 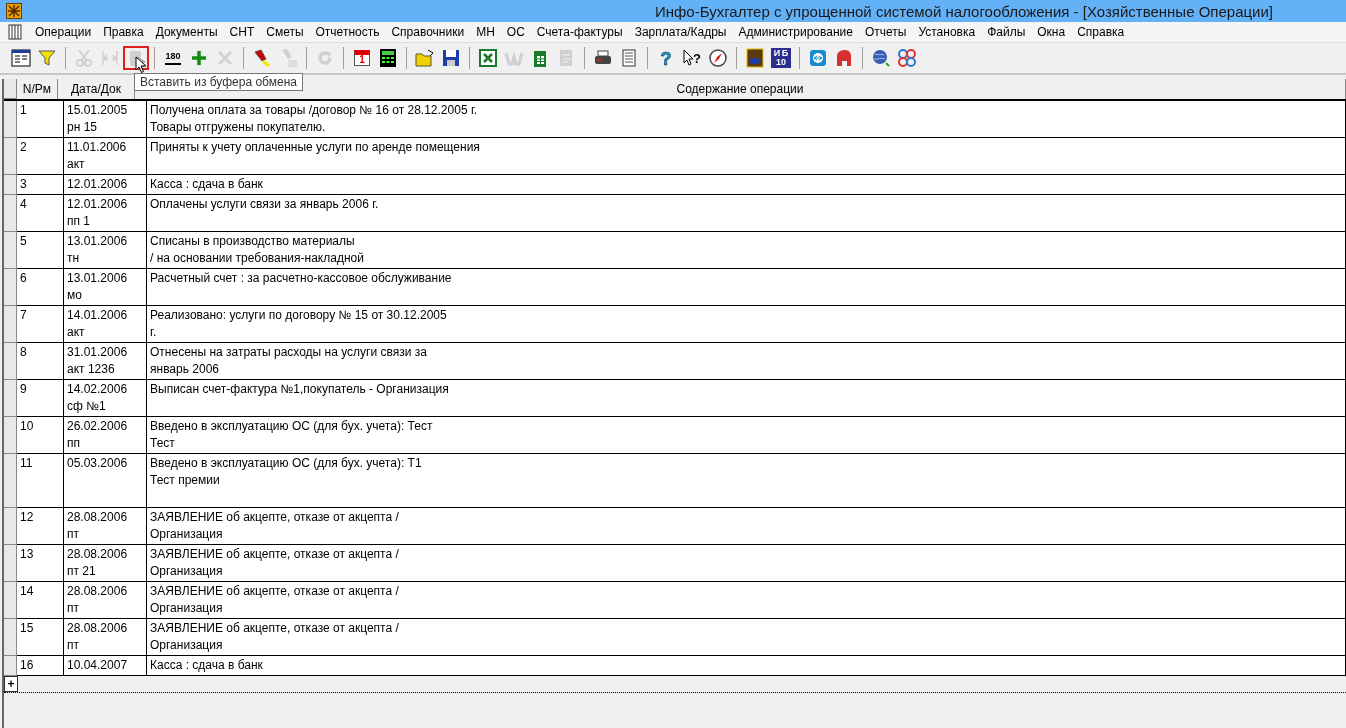 What do you see at coordinates (79, 221) in the screenshot?
I see `document-number: пп 1` at bounding box center [79, 221].